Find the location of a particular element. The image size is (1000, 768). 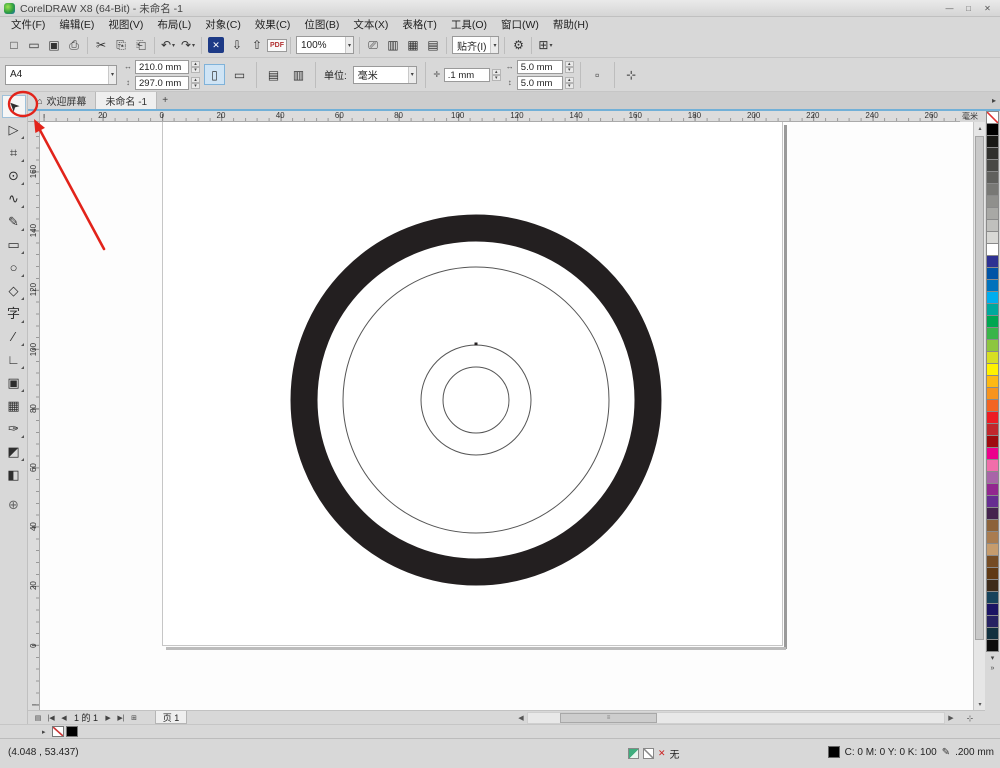

tab-document-untitled: 未命名 -1 is located at coordinates (127, 100).